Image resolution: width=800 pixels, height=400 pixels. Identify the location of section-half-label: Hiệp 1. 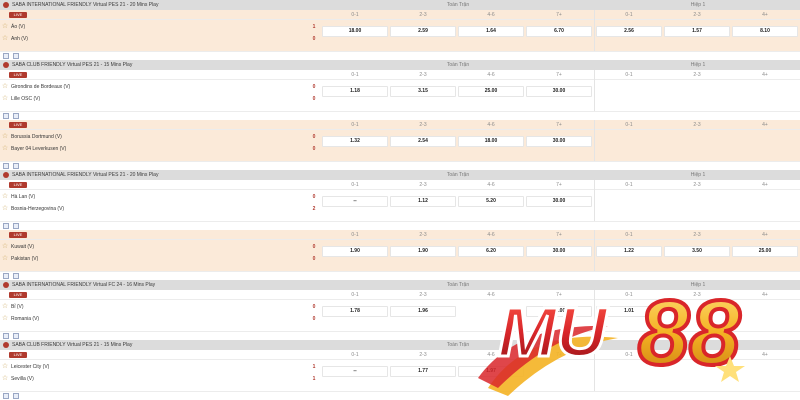
(698, 65).